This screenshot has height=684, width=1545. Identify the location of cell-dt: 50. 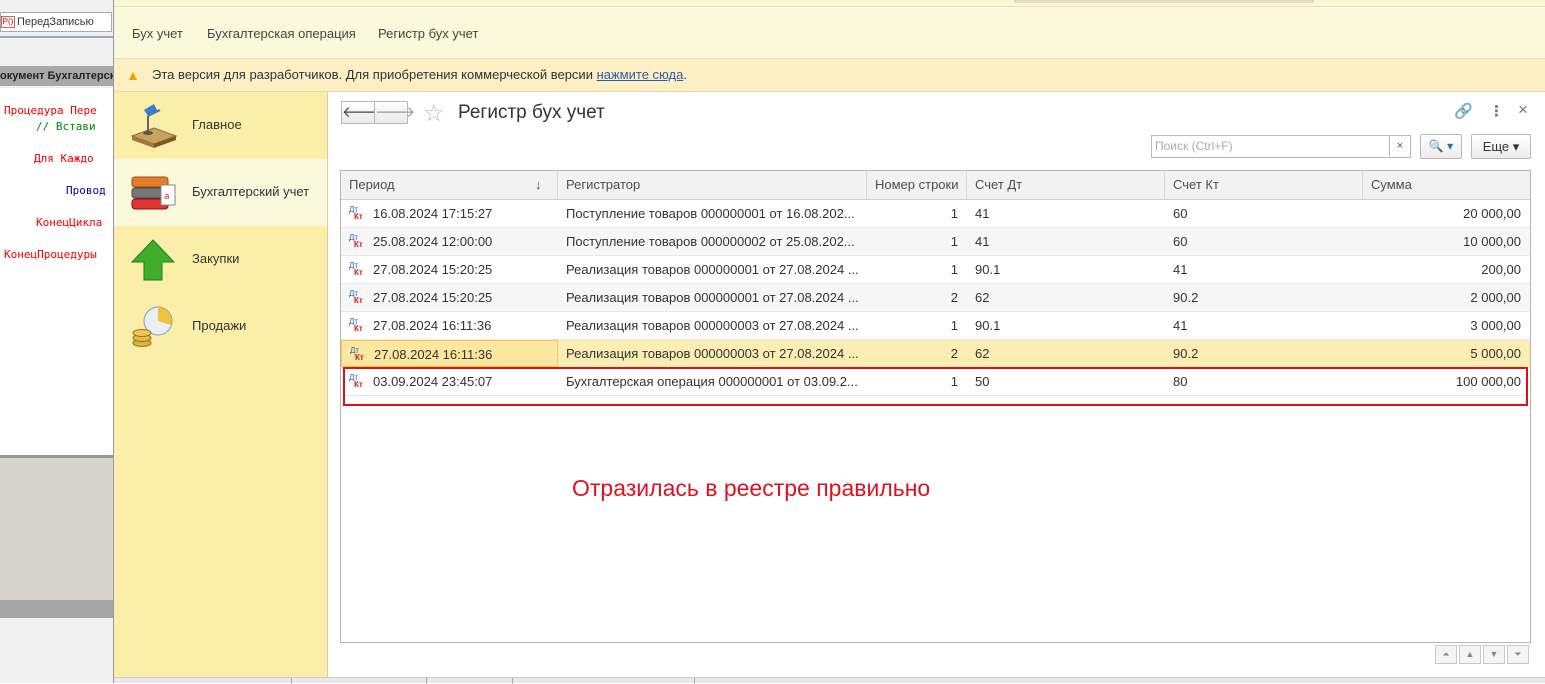
(1066, 381).